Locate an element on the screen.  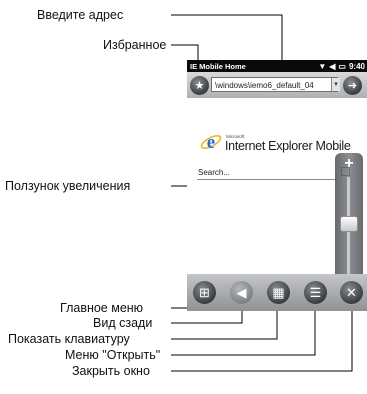
callout-keyboard: Показать клавиатуру is located at coordinates (69, 339).